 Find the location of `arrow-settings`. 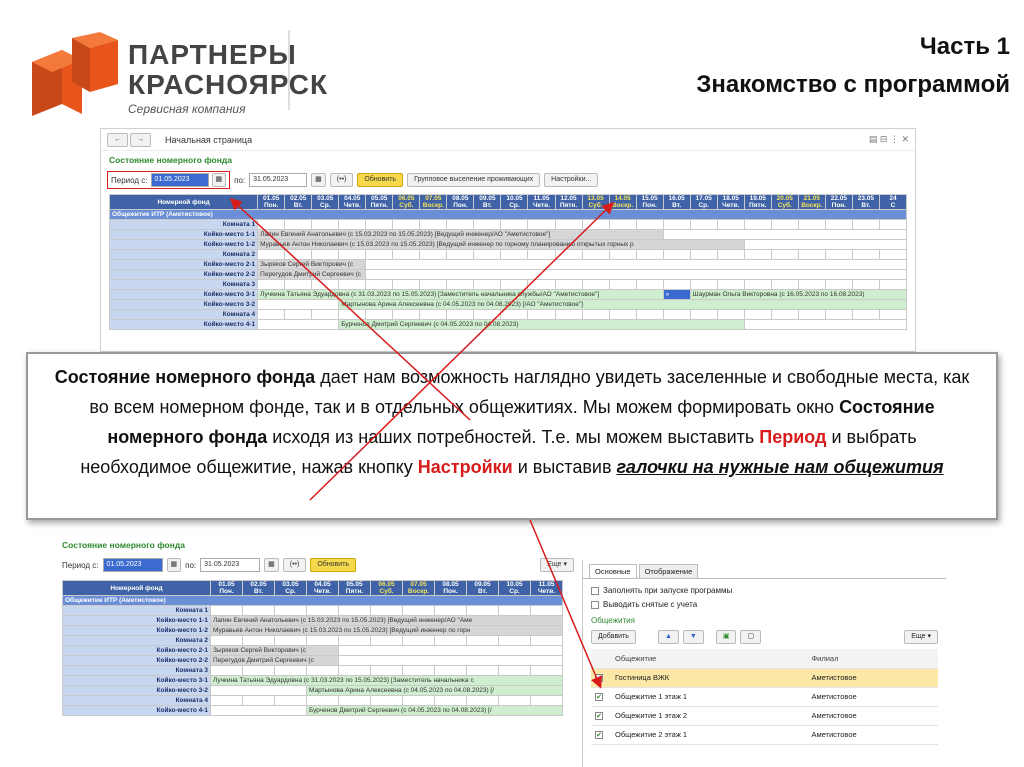

arrow-settings is located at coordinates (462, 351).